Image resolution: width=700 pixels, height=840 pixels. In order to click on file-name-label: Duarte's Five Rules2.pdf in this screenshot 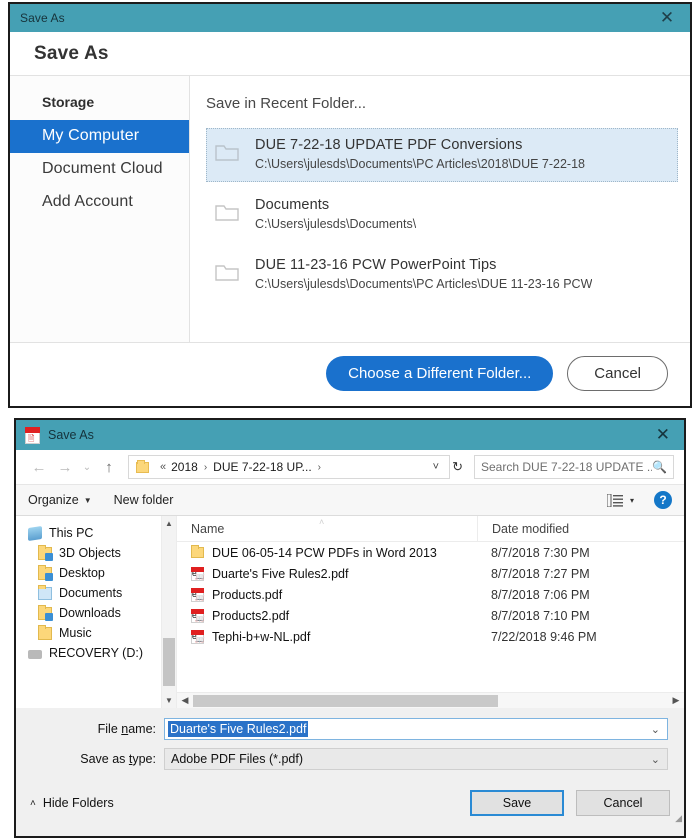, I will do `click(280, 573)`.